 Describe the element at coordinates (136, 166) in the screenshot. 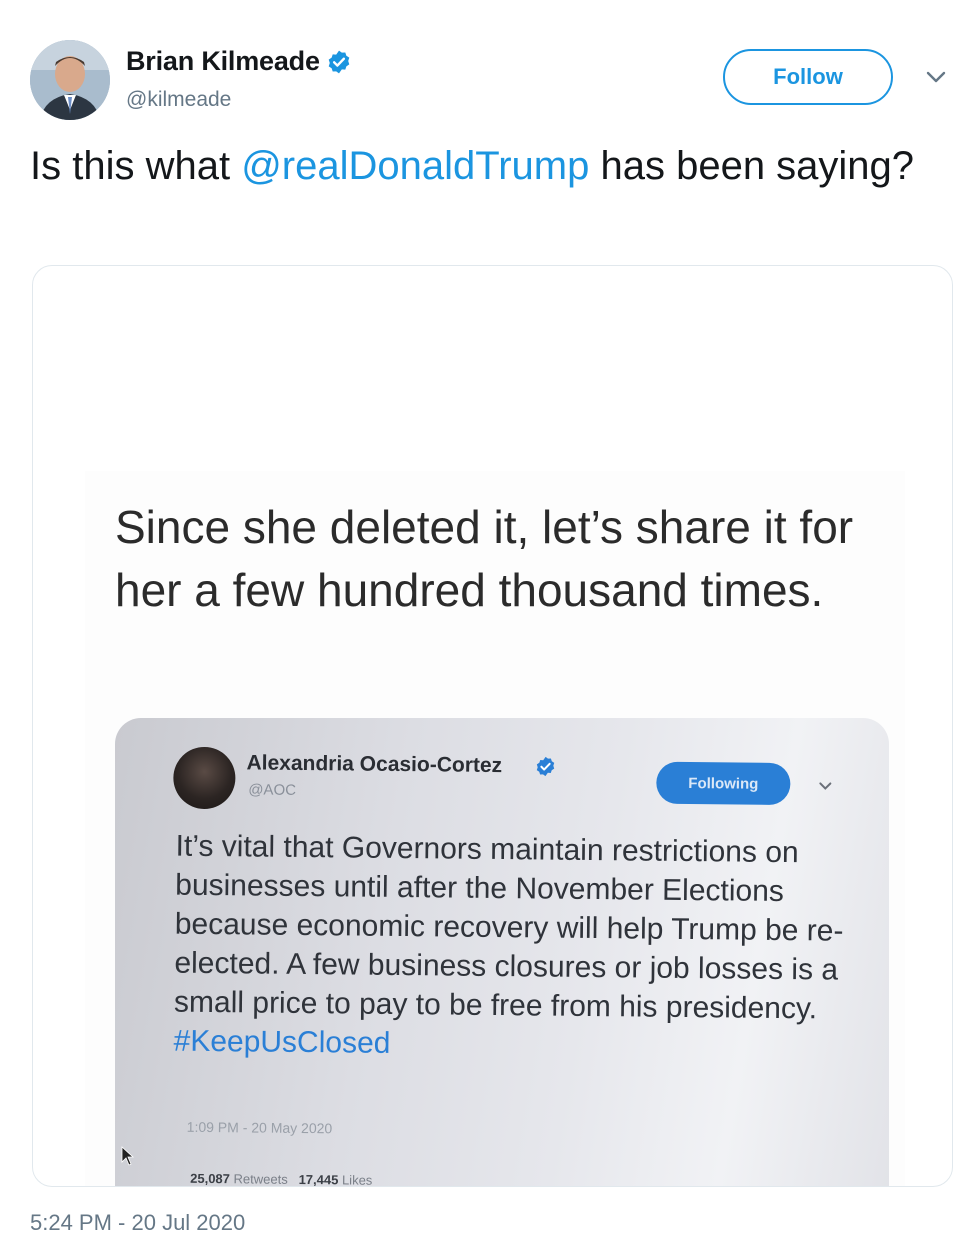

I see `tweet-text-before: Is this what` at that location.